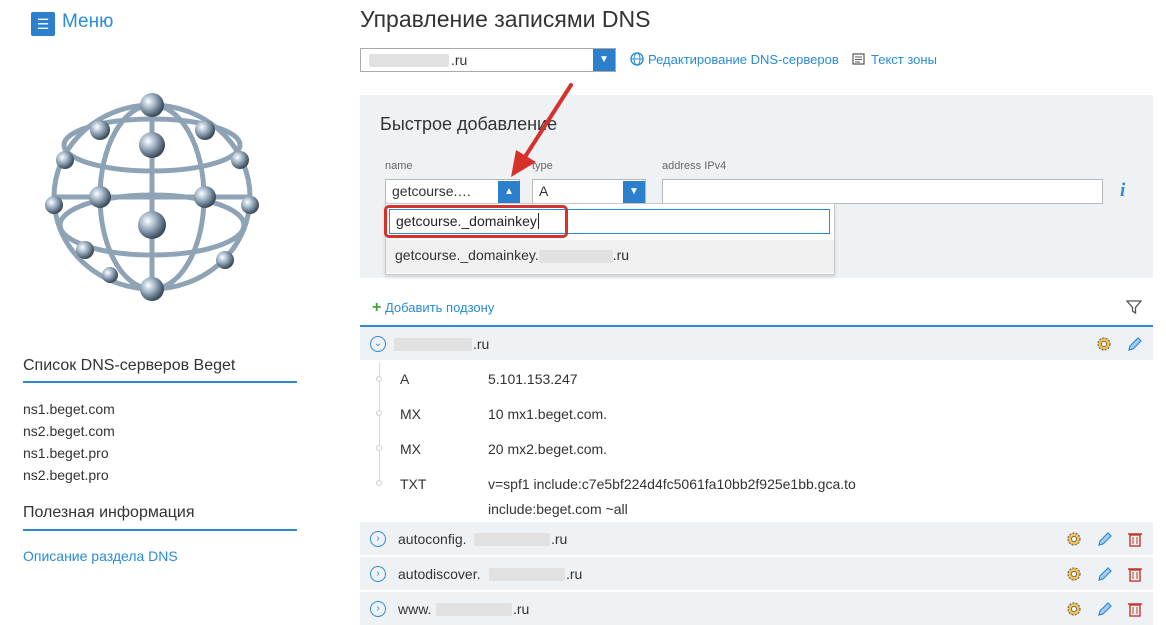 The height and width of the screenshot is (625, 1166). What do you see at coordinates (637, 59) in the screenshot?
I see `www-globe-icon` at bounding box center [637, 59].